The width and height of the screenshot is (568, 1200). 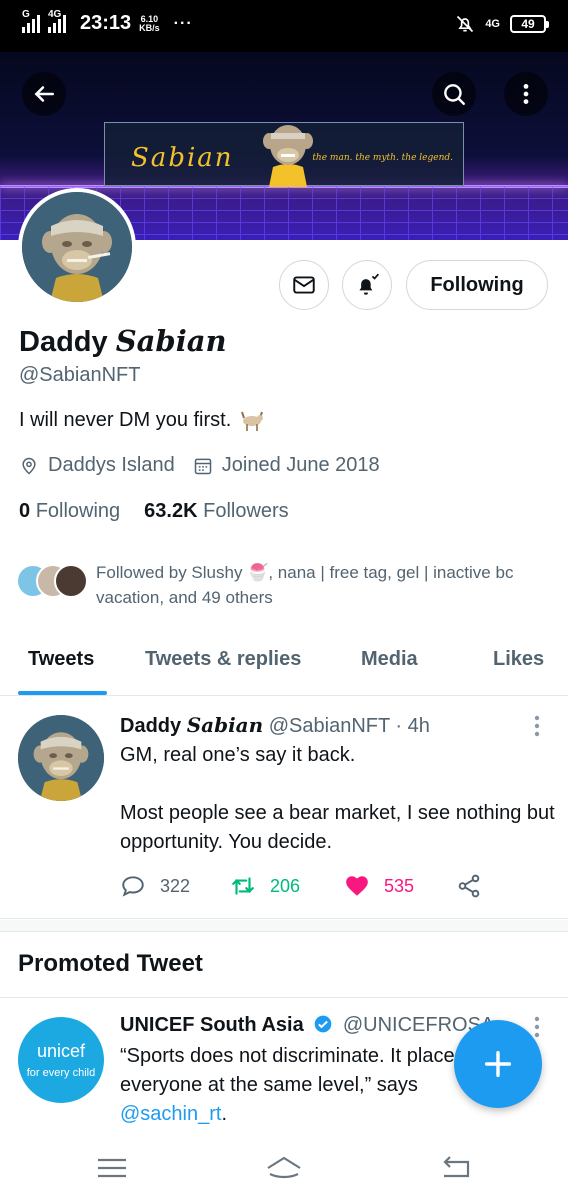 I want to click on compose-tweet-button, so click(x=498, y=1064).